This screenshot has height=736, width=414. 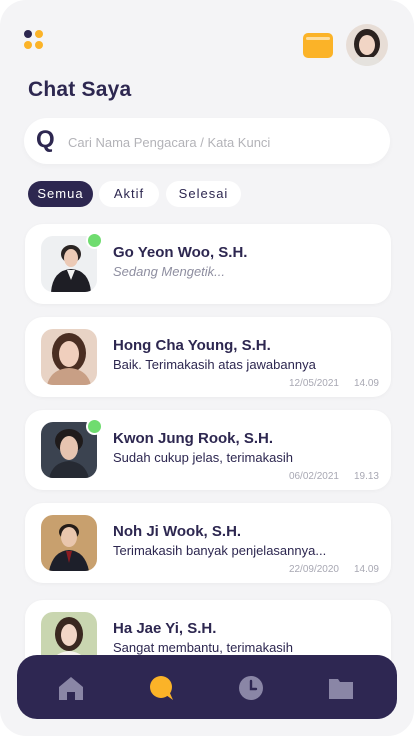 What do you see at coordinates (313, 569) in the screenshot?
I see `message-date: 22/09/2020` at bounding box center [313, 569].